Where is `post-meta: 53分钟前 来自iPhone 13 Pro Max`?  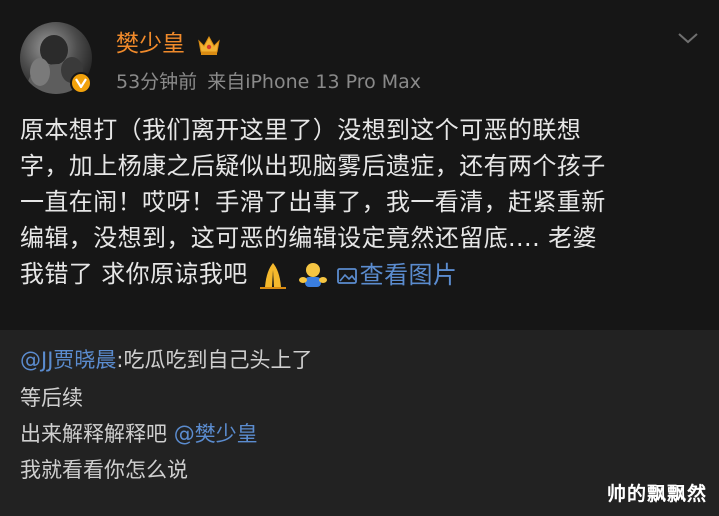 post-meta: 53分钟前 来自iPhone 13 Pro Max is located at coordinates (268, 82).